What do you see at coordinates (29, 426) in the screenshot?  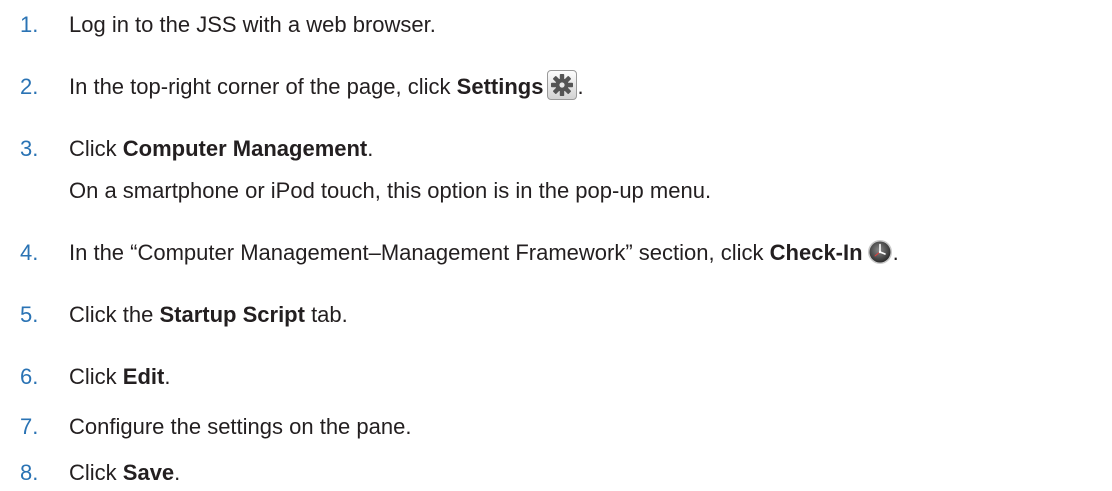 I see `step-number: 7.` at bounding box center [29, 426].